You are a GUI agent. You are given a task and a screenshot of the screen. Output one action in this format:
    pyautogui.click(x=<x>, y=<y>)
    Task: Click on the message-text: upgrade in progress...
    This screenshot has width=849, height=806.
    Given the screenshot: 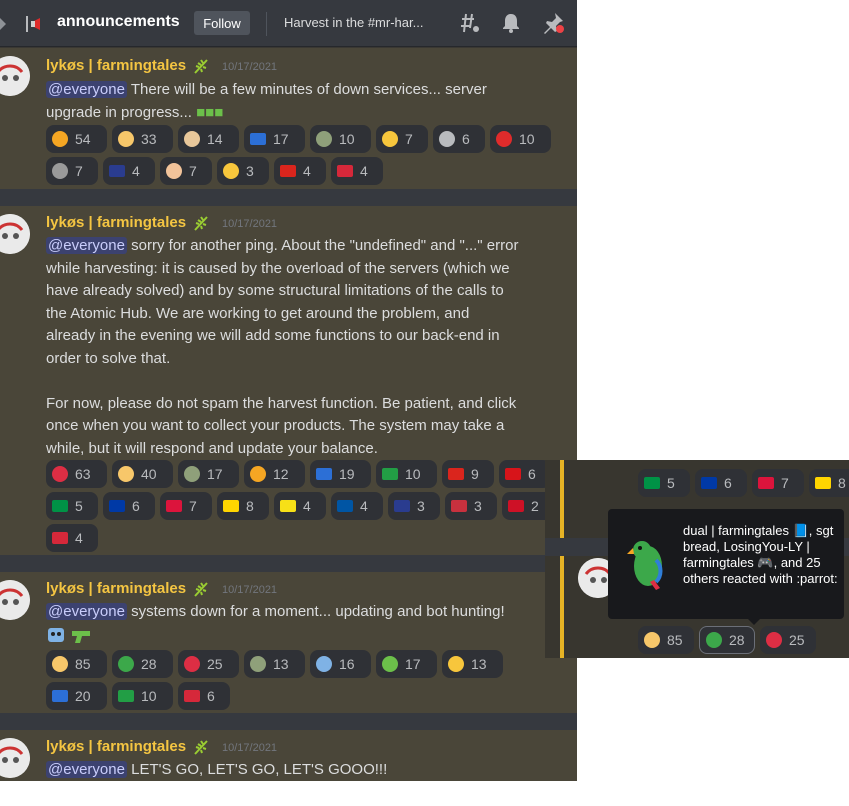 What is the action you would take?
    pyautogui.click(x=119, y=112)
    